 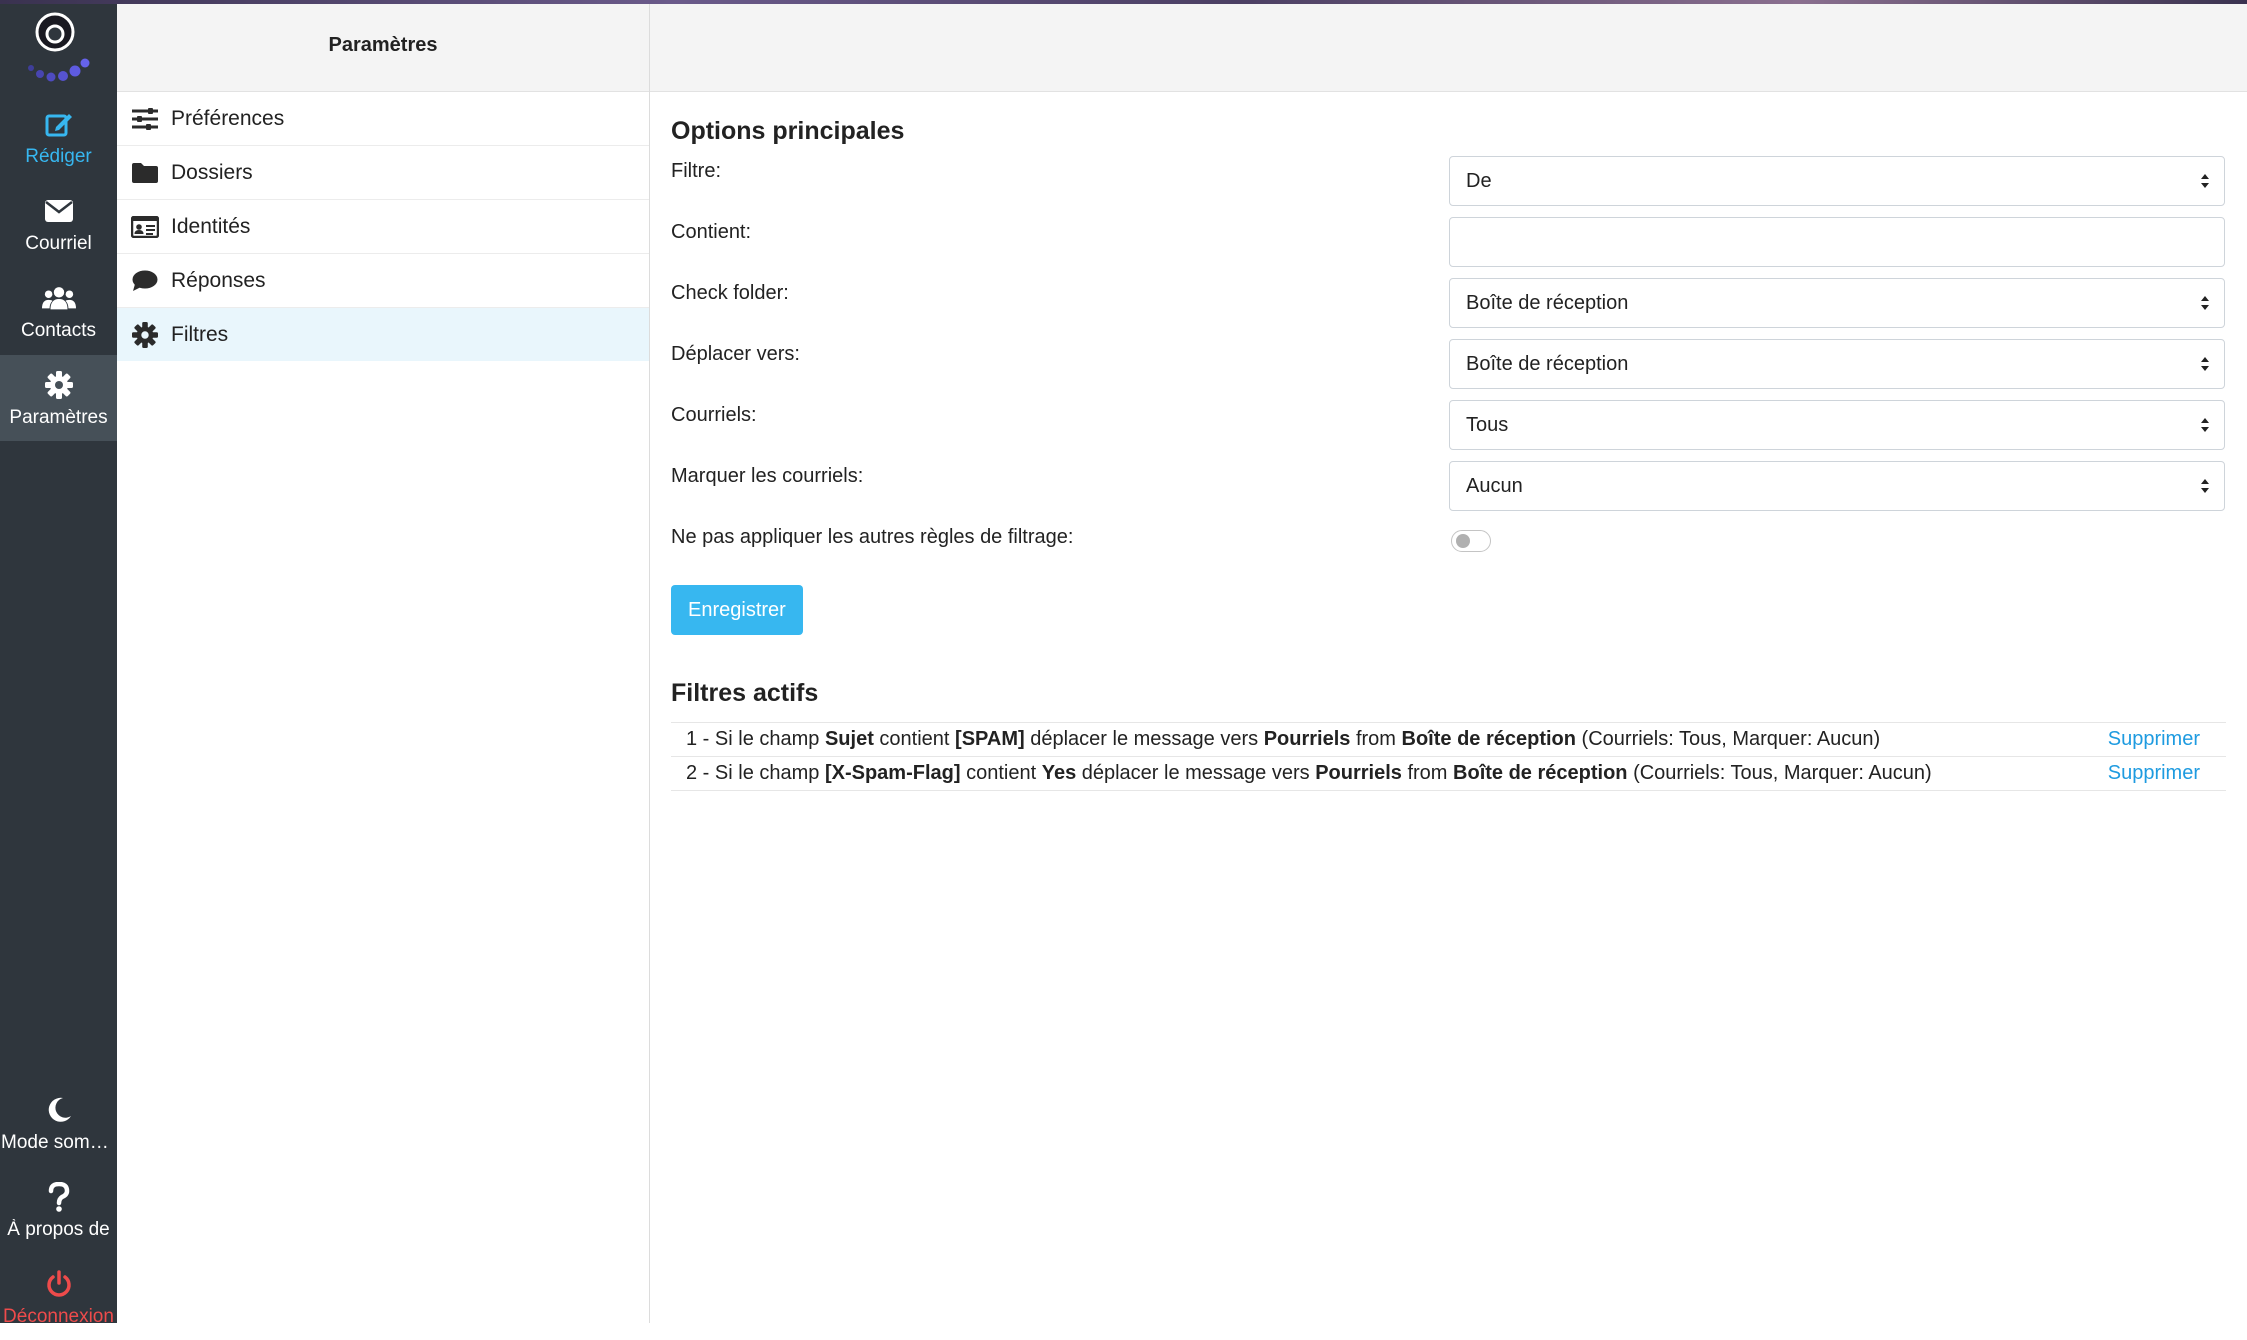 I want to click on folder-icon, so click(x=145, y=173).